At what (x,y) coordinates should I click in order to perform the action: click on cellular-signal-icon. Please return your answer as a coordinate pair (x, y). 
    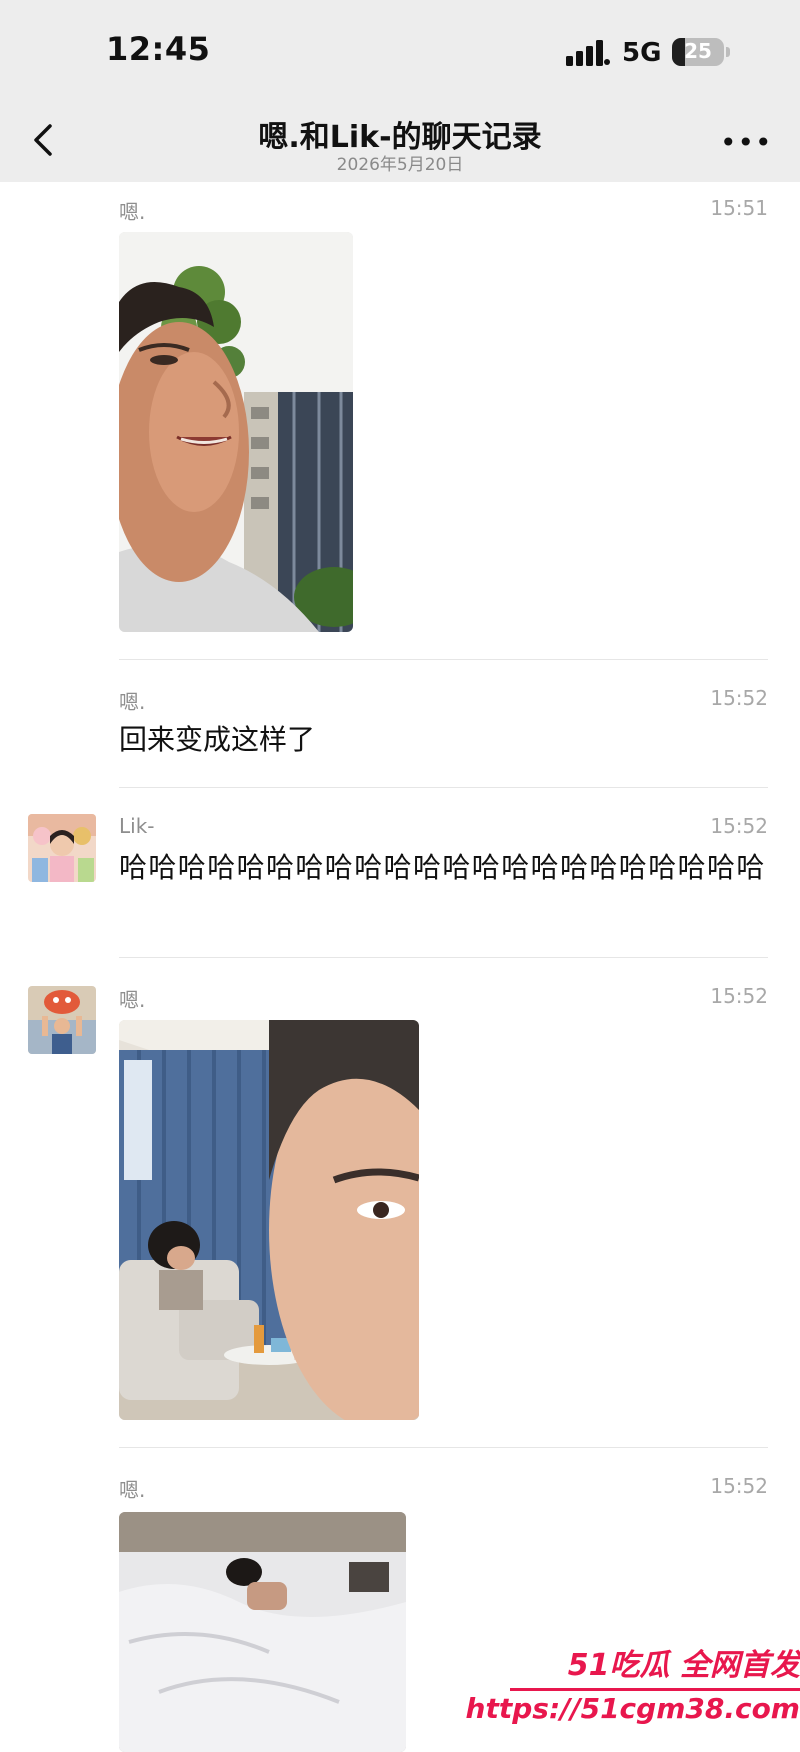
    Looking at the image, I should click on (588, 53).